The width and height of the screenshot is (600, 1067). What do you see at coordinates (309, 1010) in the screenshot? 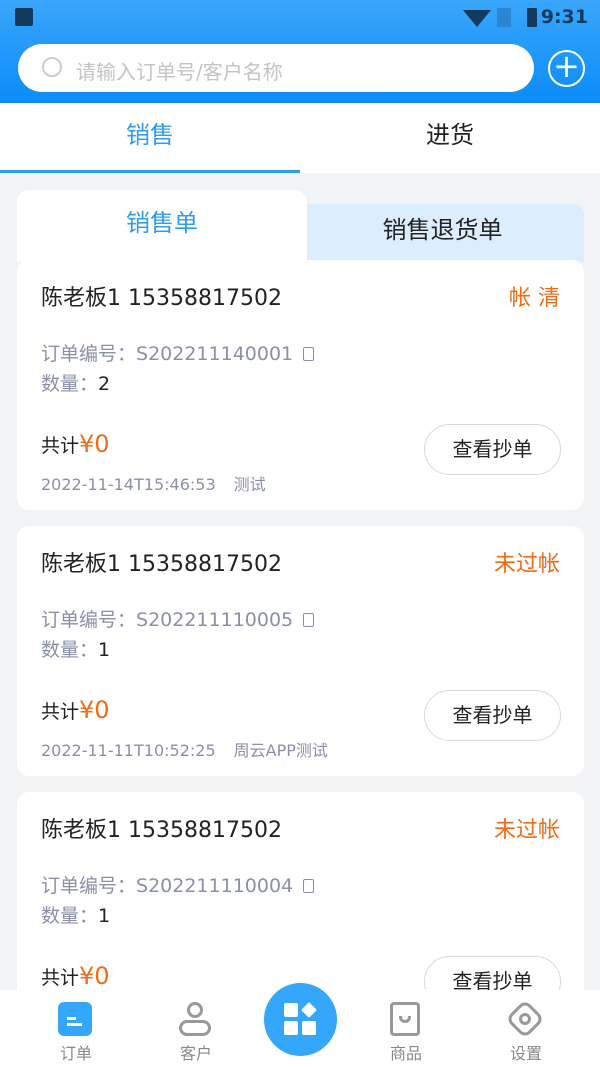
I see `apps-icon-diamond` at bounding box center [309, 1010].